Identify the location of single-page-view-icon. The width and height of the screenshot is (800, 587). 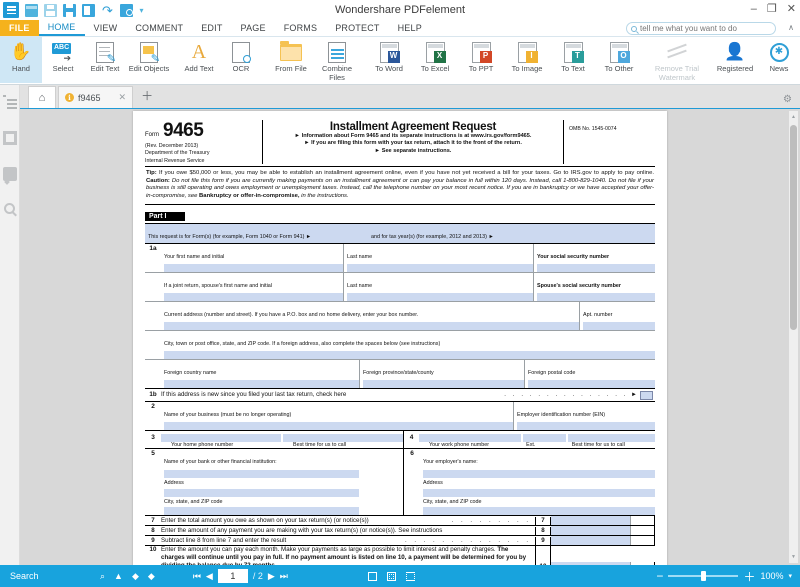
(372, 576).